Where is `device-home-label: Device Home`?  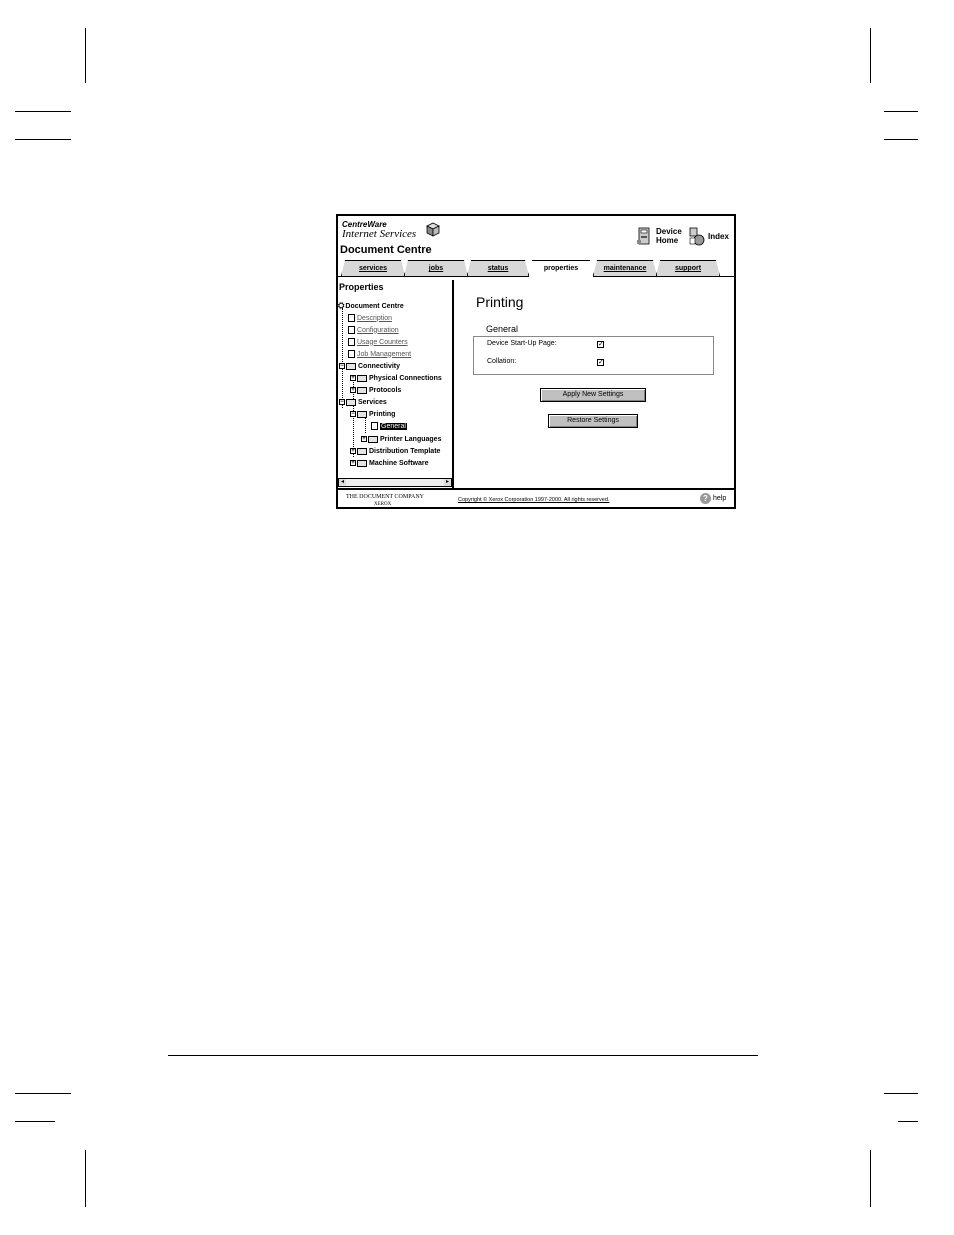 device-home-label: Device Home is located at coordinates (669, 236).